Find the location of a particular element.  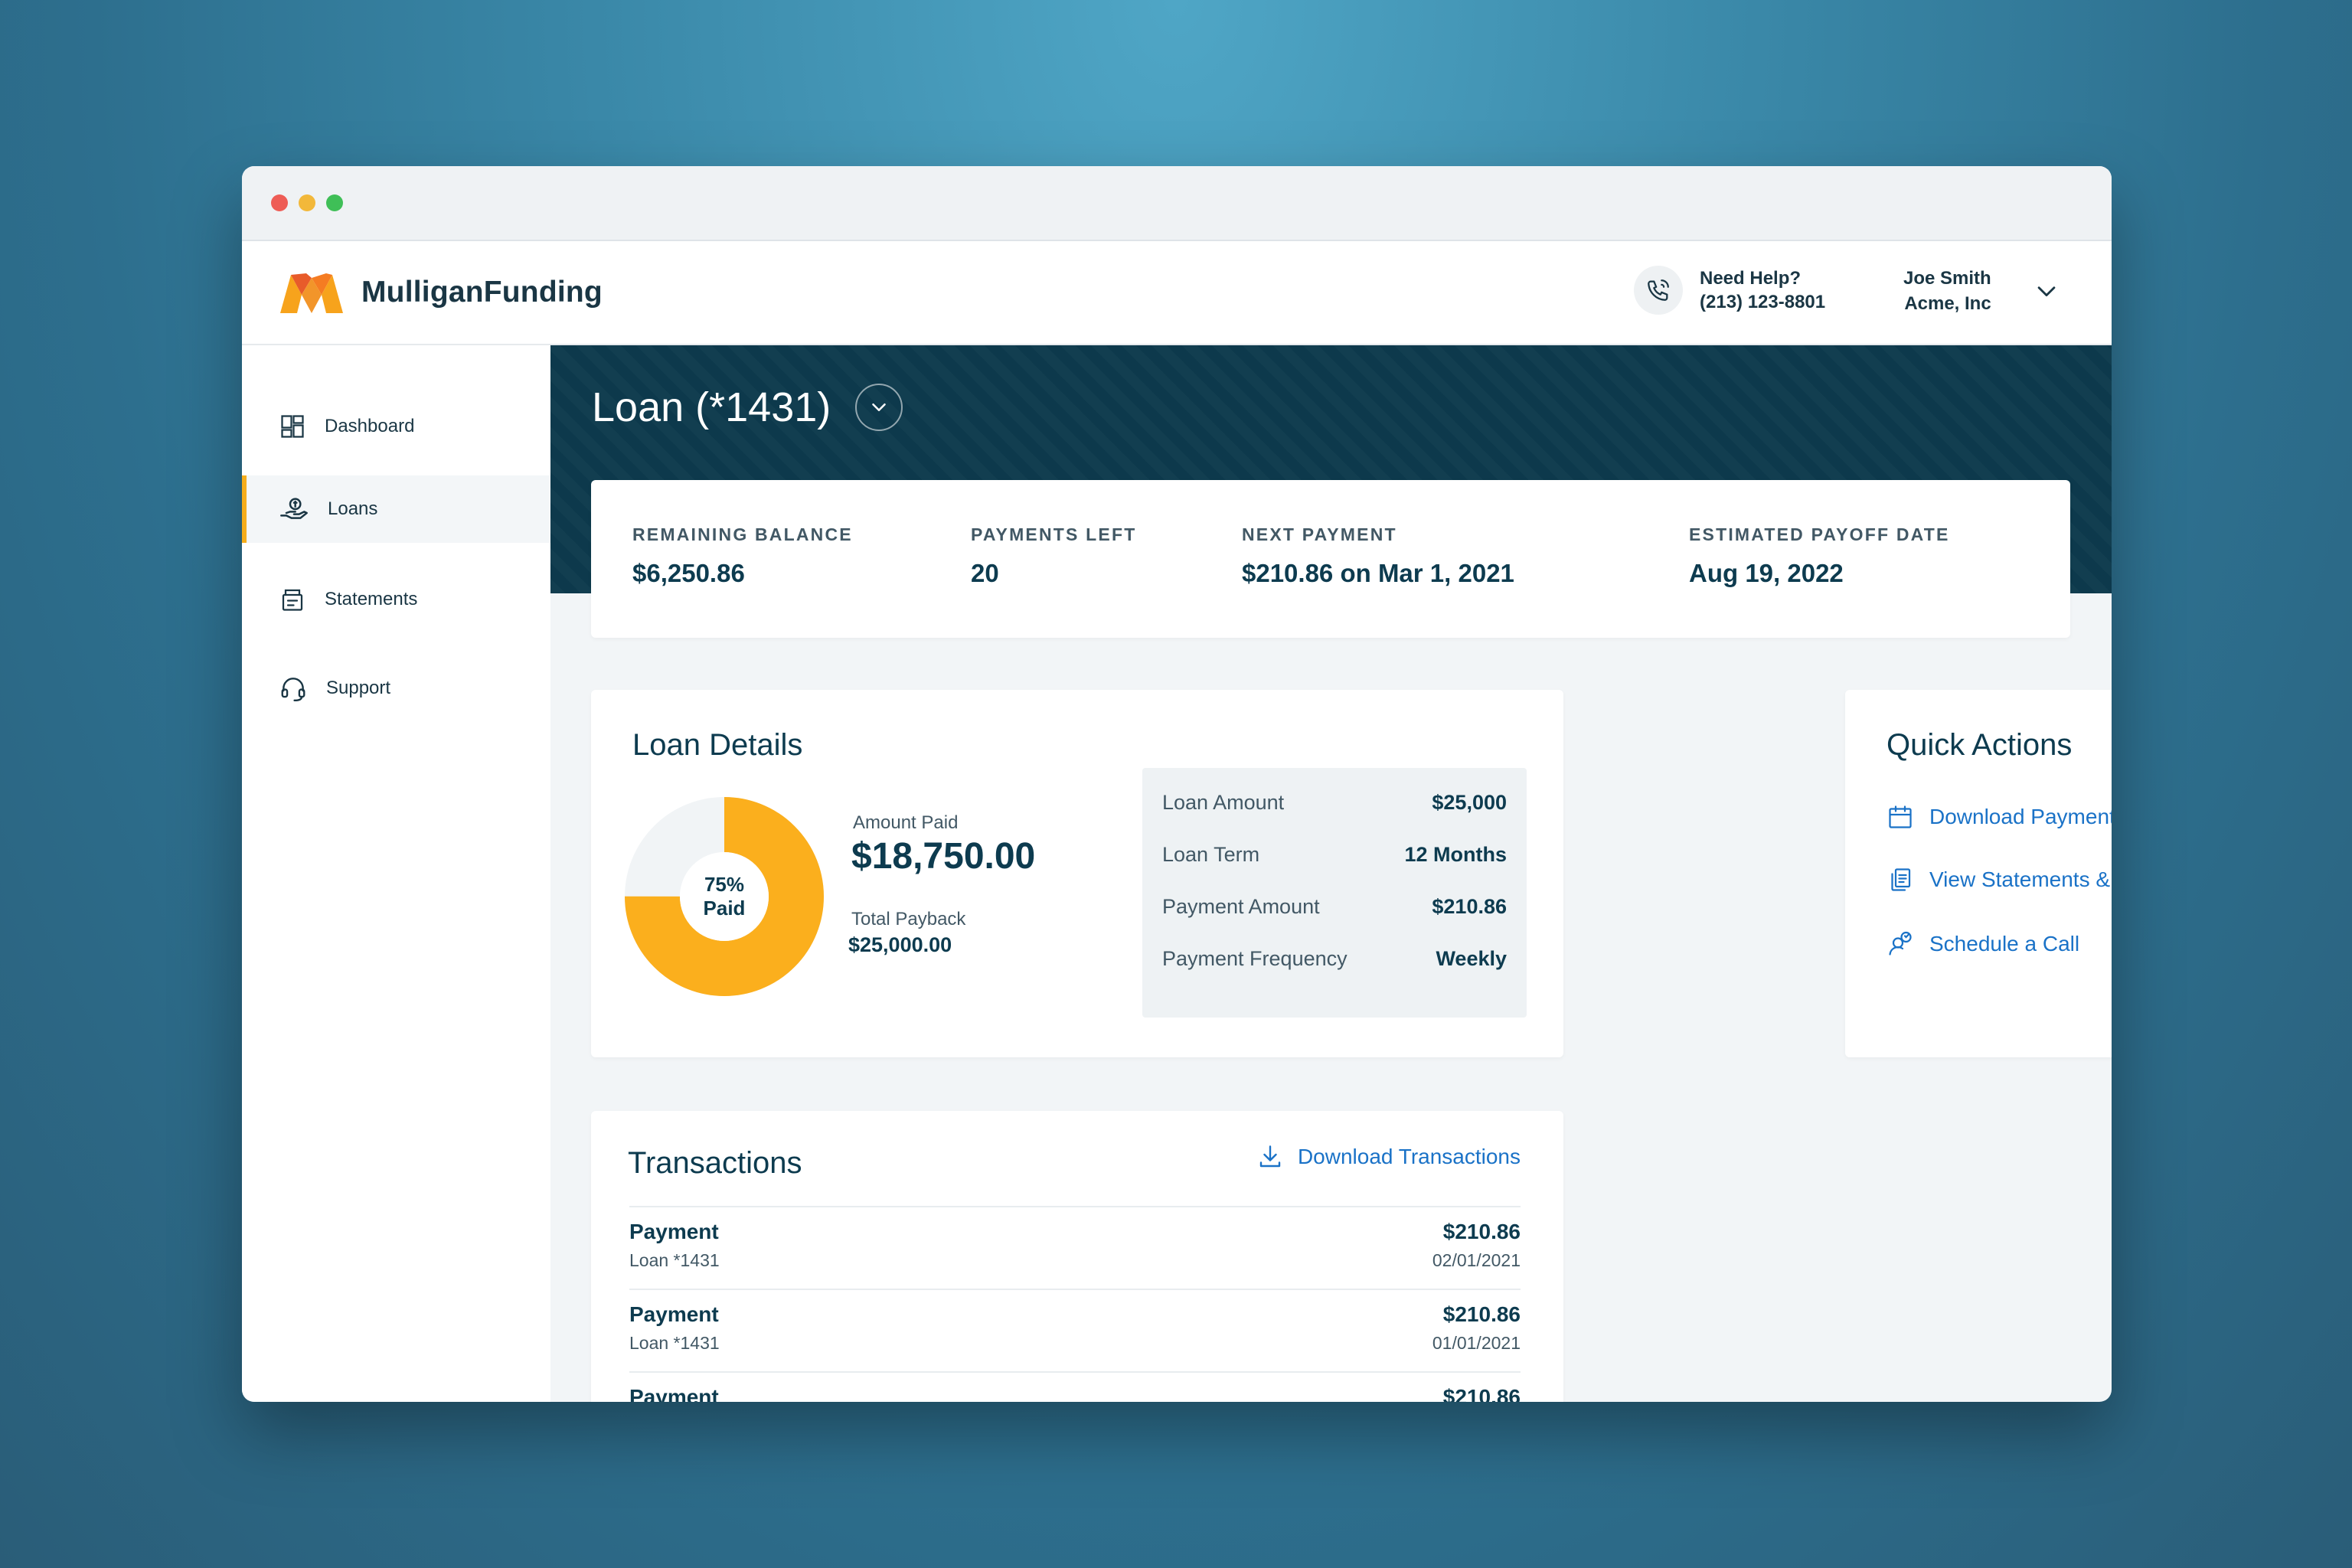

amount-paid-label: Amount Paid is located at coordinates (906, 822).